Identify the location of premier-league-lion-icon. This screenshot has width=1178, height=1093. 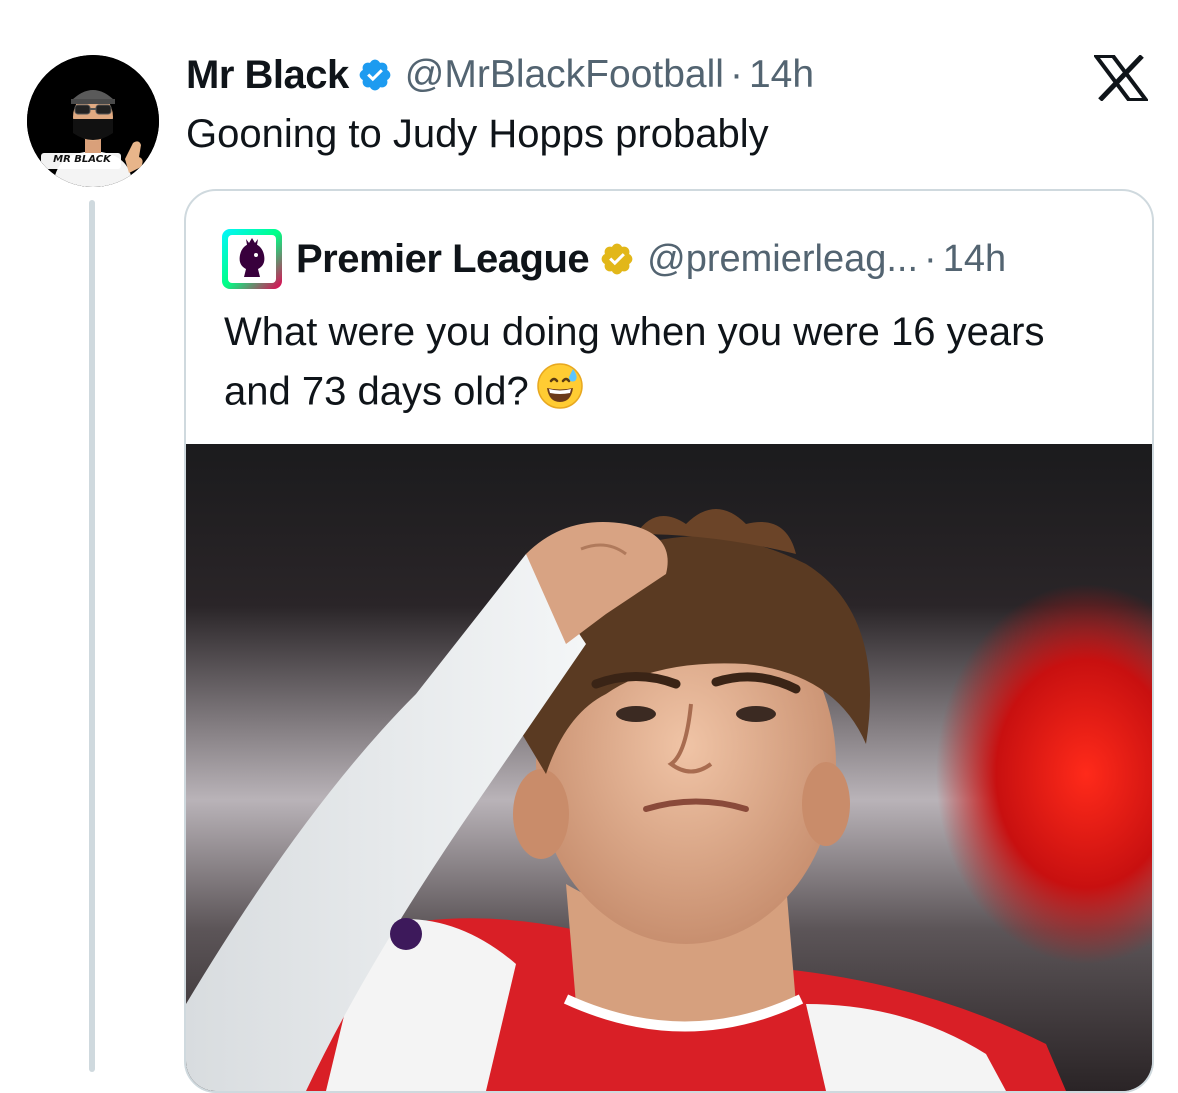
(252, 259).